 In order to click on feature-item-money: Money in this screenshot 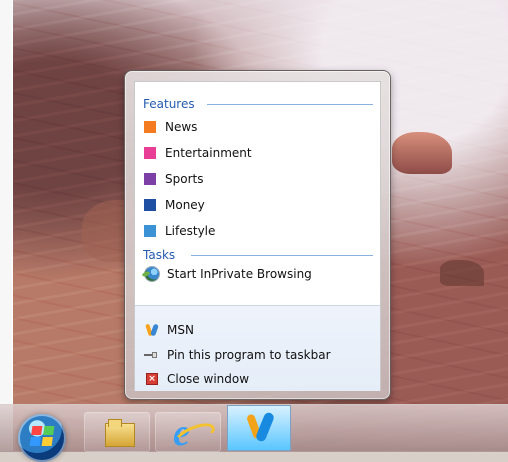, I will do `click(174, 205)`.